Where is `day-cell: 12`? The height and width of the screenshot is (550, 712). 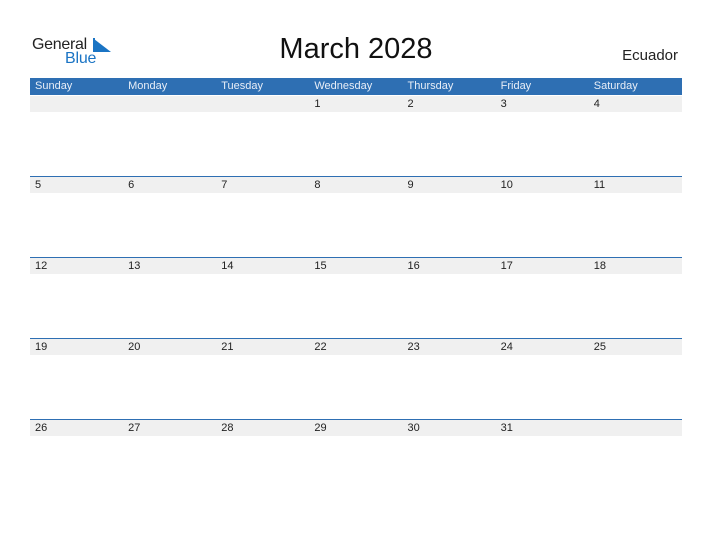
day-cell: 12 is located at coordinates (76, 266).